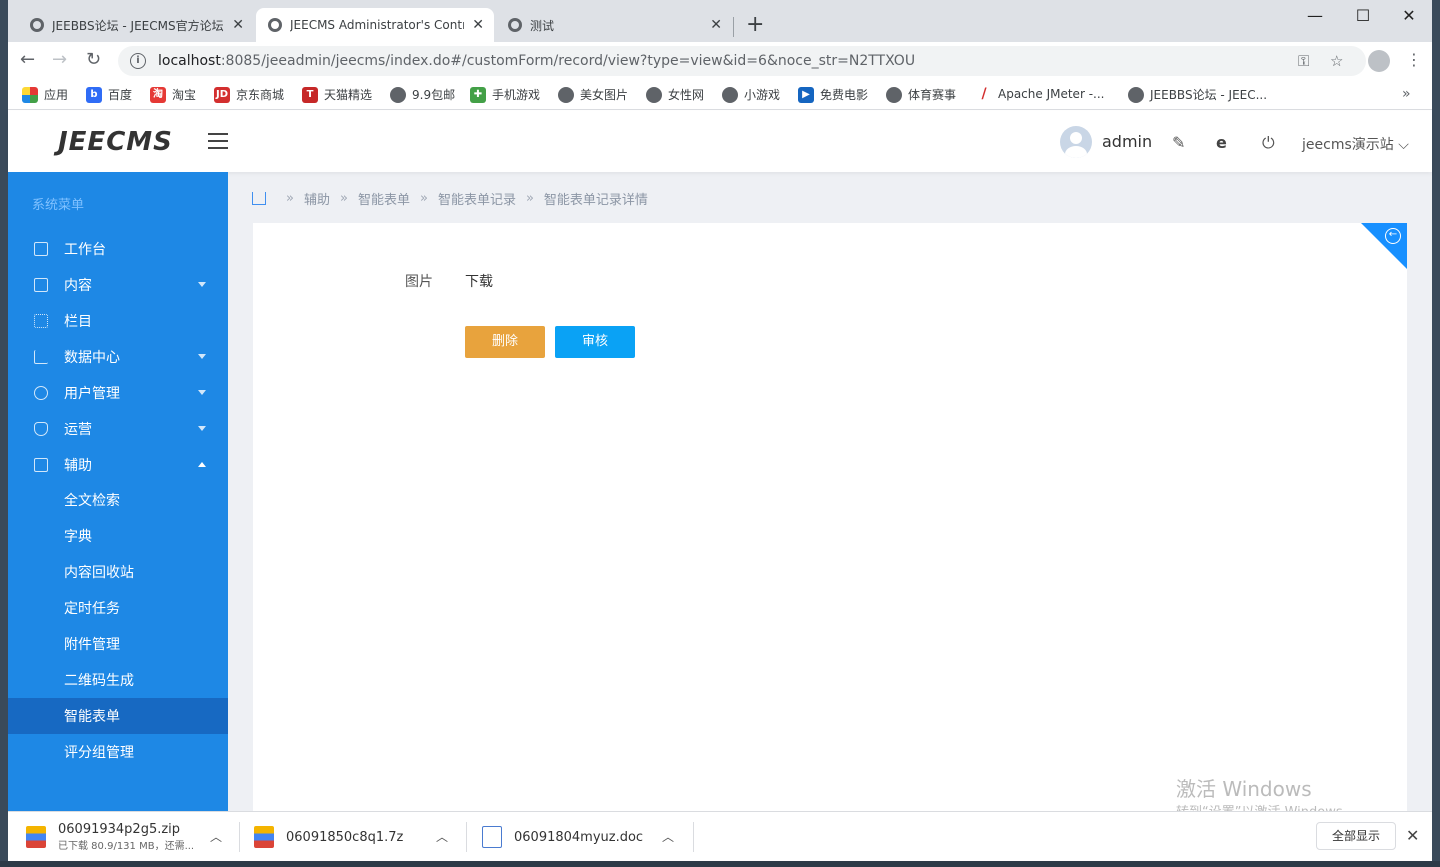 This screenshot has width=1440, height=867. What do you see at coordinates (173, 94) in the screenshot?
I see `bookmark-taobao: 淘淘宝` at bounding box center [173, 94].